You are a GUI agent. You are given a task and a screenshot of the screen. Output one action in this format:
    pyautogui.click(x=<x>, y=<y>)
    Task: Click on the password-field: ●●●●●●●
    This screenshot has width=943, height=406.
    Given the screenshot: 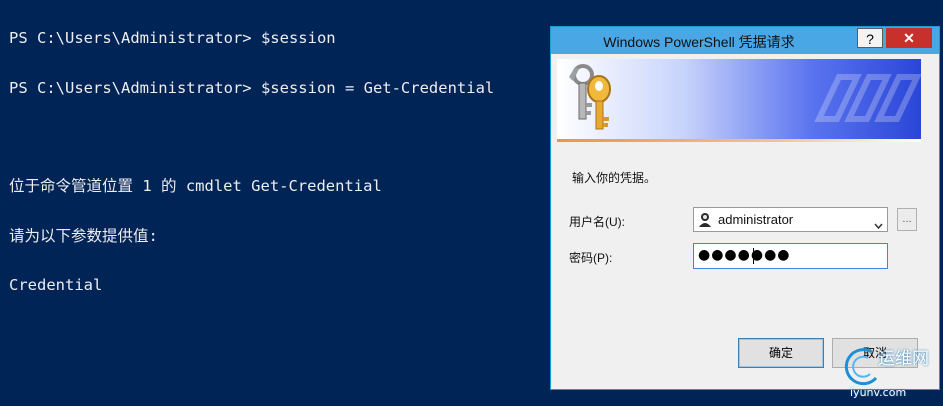 What is the action you would take?
    pyautogui.click(x=790, y=256)
    